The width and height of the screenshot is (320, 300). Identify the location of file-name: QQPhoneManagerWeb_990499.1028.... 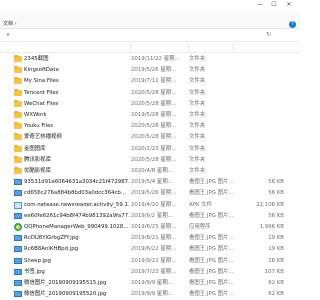
(76, 227).